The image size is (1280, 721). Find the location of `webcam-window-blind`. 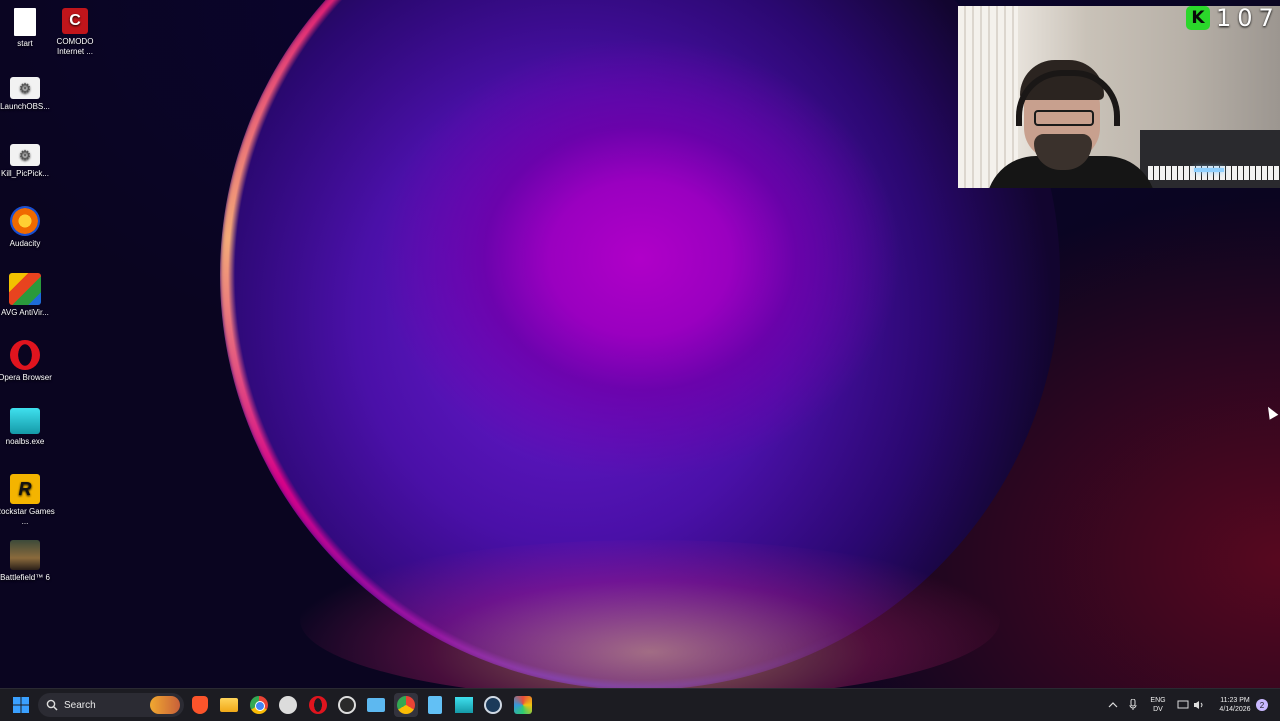

webcam-window-blind is located at coordinates (988, 97).